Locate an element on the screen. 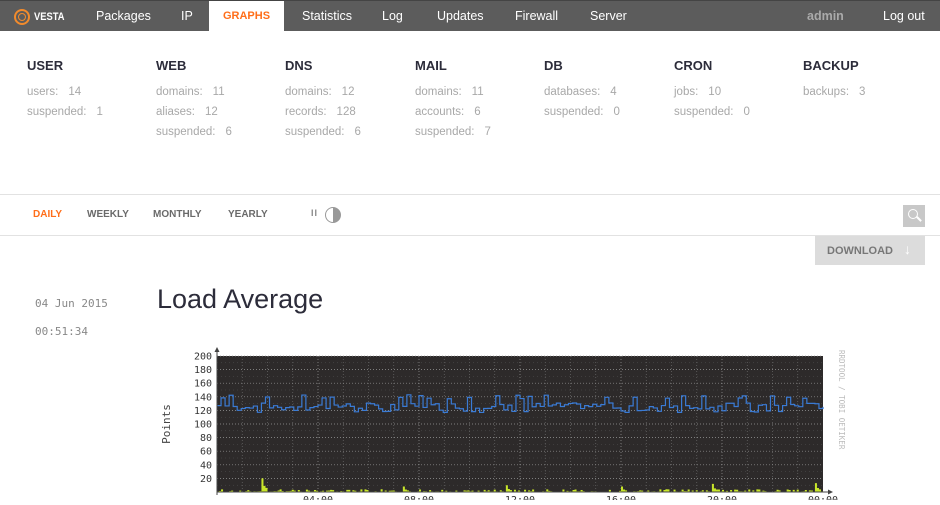  stats-heading: DNS is located at coordinates (323, 65).